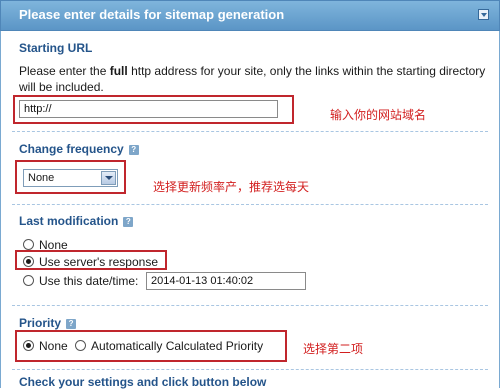 Image resolution: width=500 pixels, height=389 pixels. Describe the element at coordinates (40, 323) in the screenshot. I see `priority-title-text: Priority` at that location.